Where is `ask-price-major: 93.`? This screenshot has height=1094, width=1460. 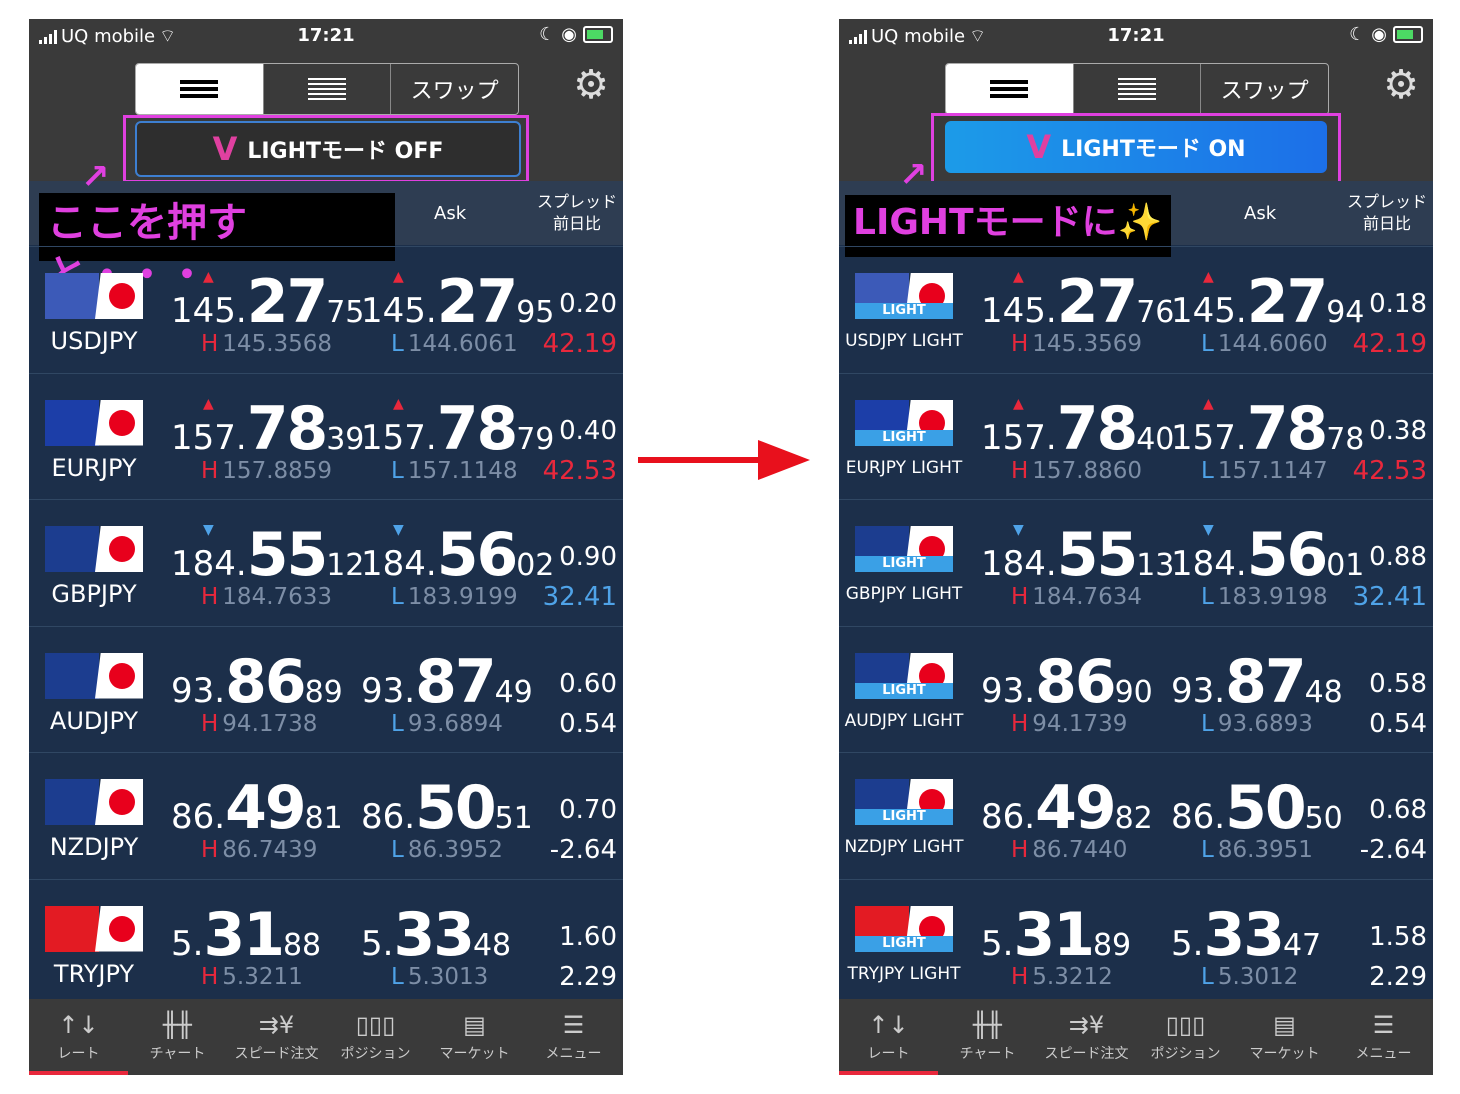 ask-price-major: 93. is located at coordinates (388, 690).